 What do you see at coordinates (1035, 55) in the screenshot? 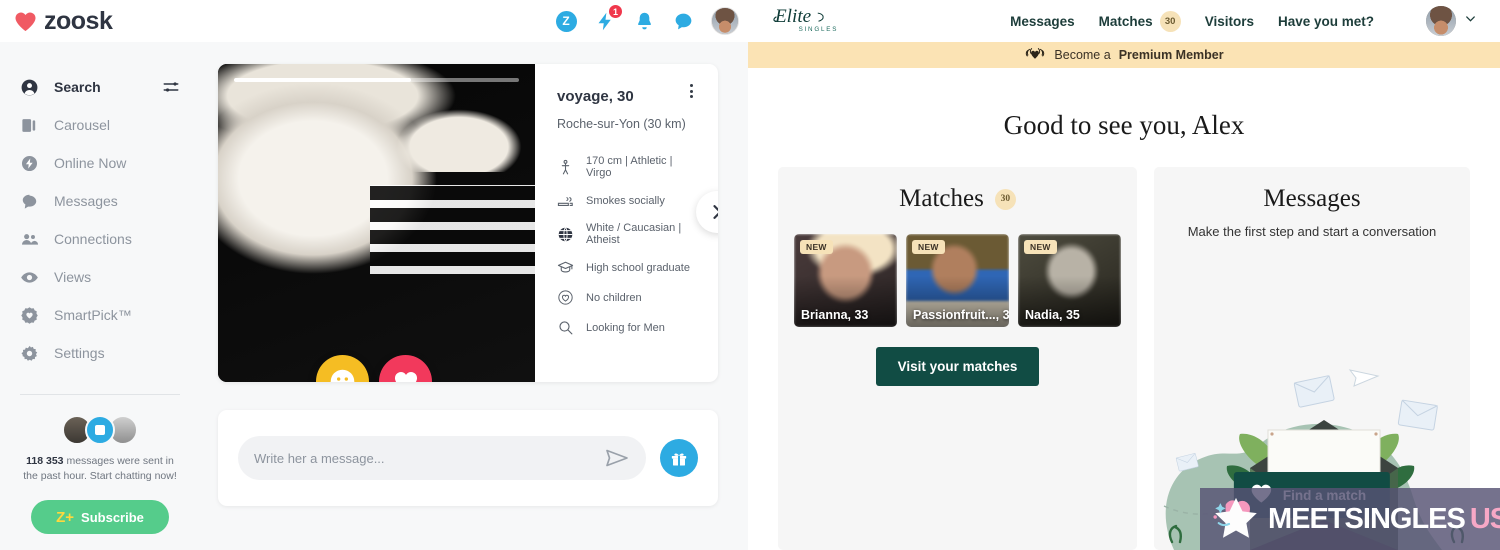
I see `laurel-heart-icon` at bounding box center [1035, 55].